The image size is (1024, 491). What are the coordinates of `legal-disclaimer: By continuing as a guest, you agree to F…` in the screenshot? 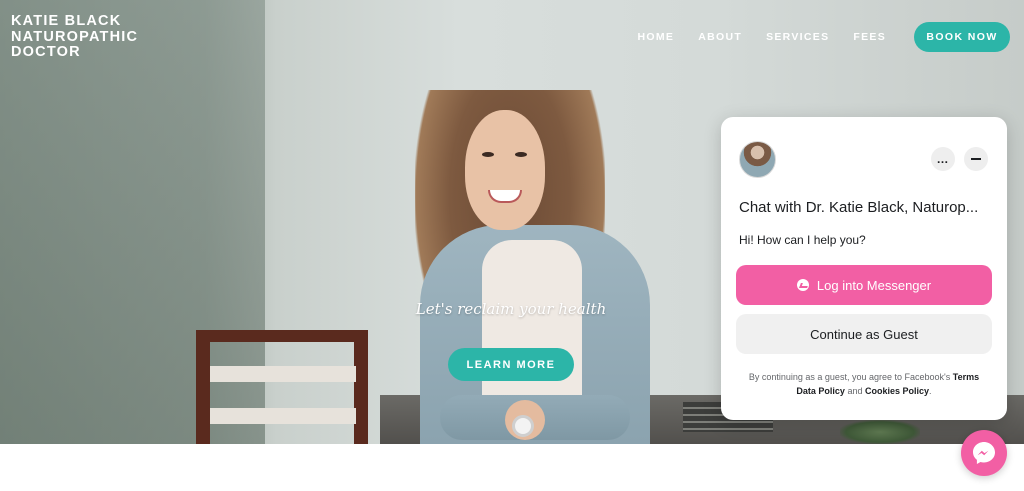 It's located at (864, 384).